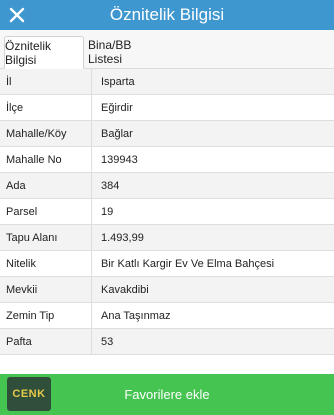 The width and height of the screenshot is (334, 415). I want to click on table-row: İlçe Eğirdir, so click(167, 108).